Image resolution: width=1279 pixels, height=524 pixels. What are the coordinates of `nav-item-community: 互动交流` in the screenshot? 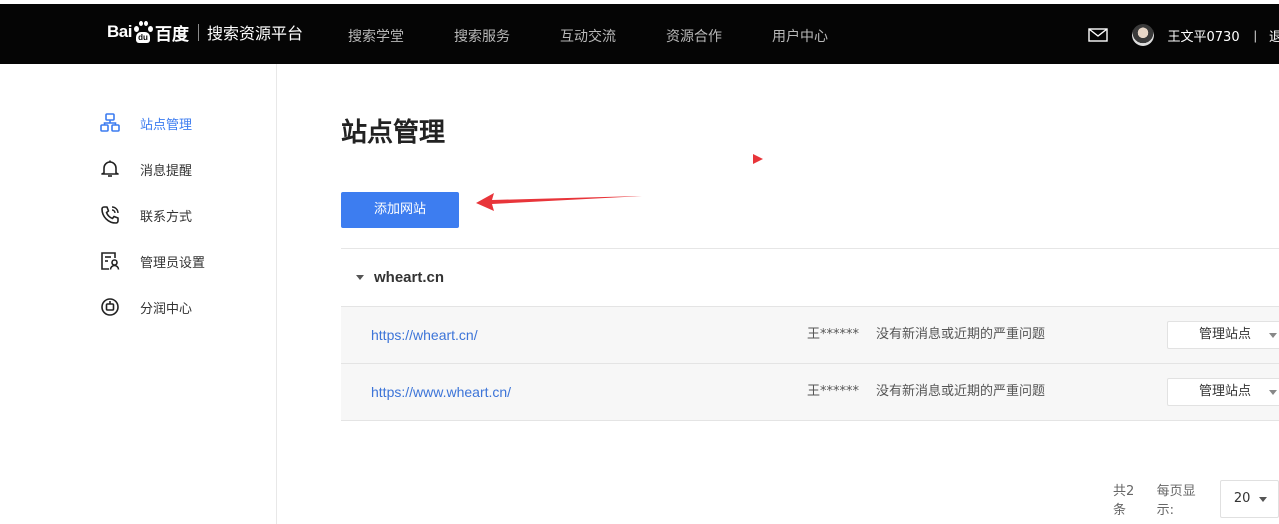 It's located at (588, 32).